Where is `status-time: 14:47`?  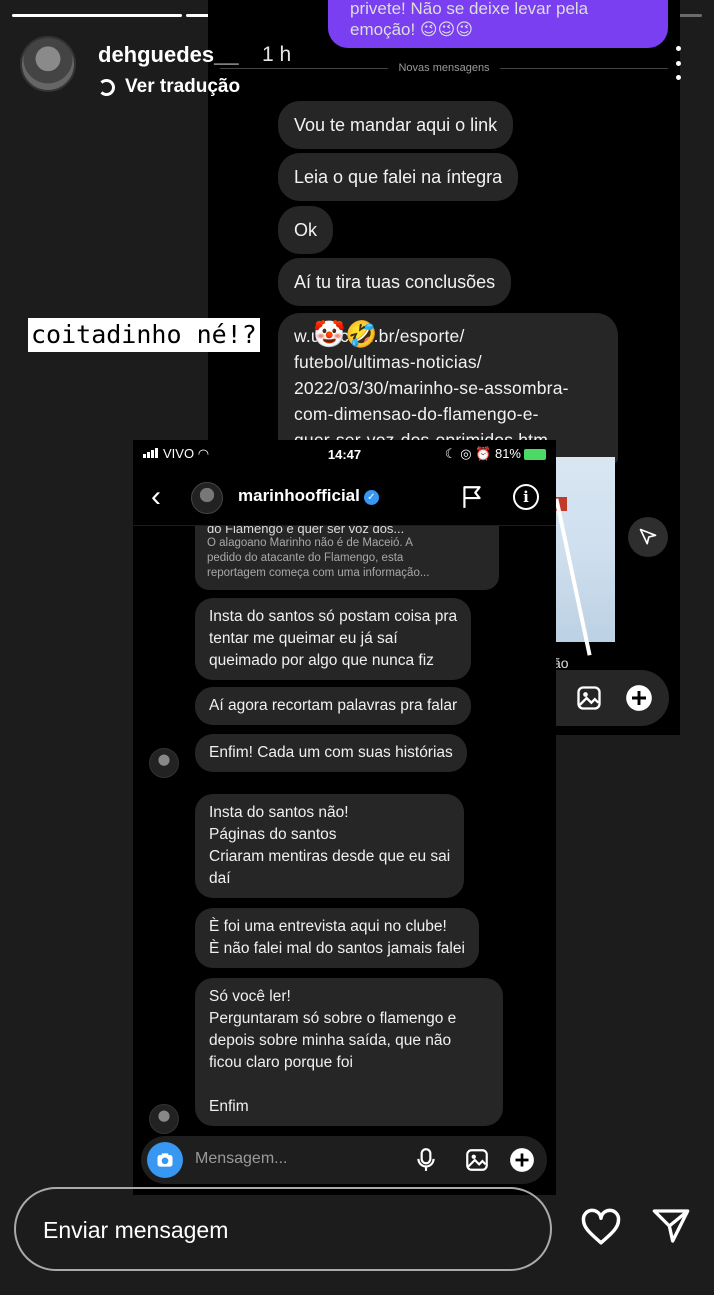
status-time: 14:47 is located at coordinates (344, 454).